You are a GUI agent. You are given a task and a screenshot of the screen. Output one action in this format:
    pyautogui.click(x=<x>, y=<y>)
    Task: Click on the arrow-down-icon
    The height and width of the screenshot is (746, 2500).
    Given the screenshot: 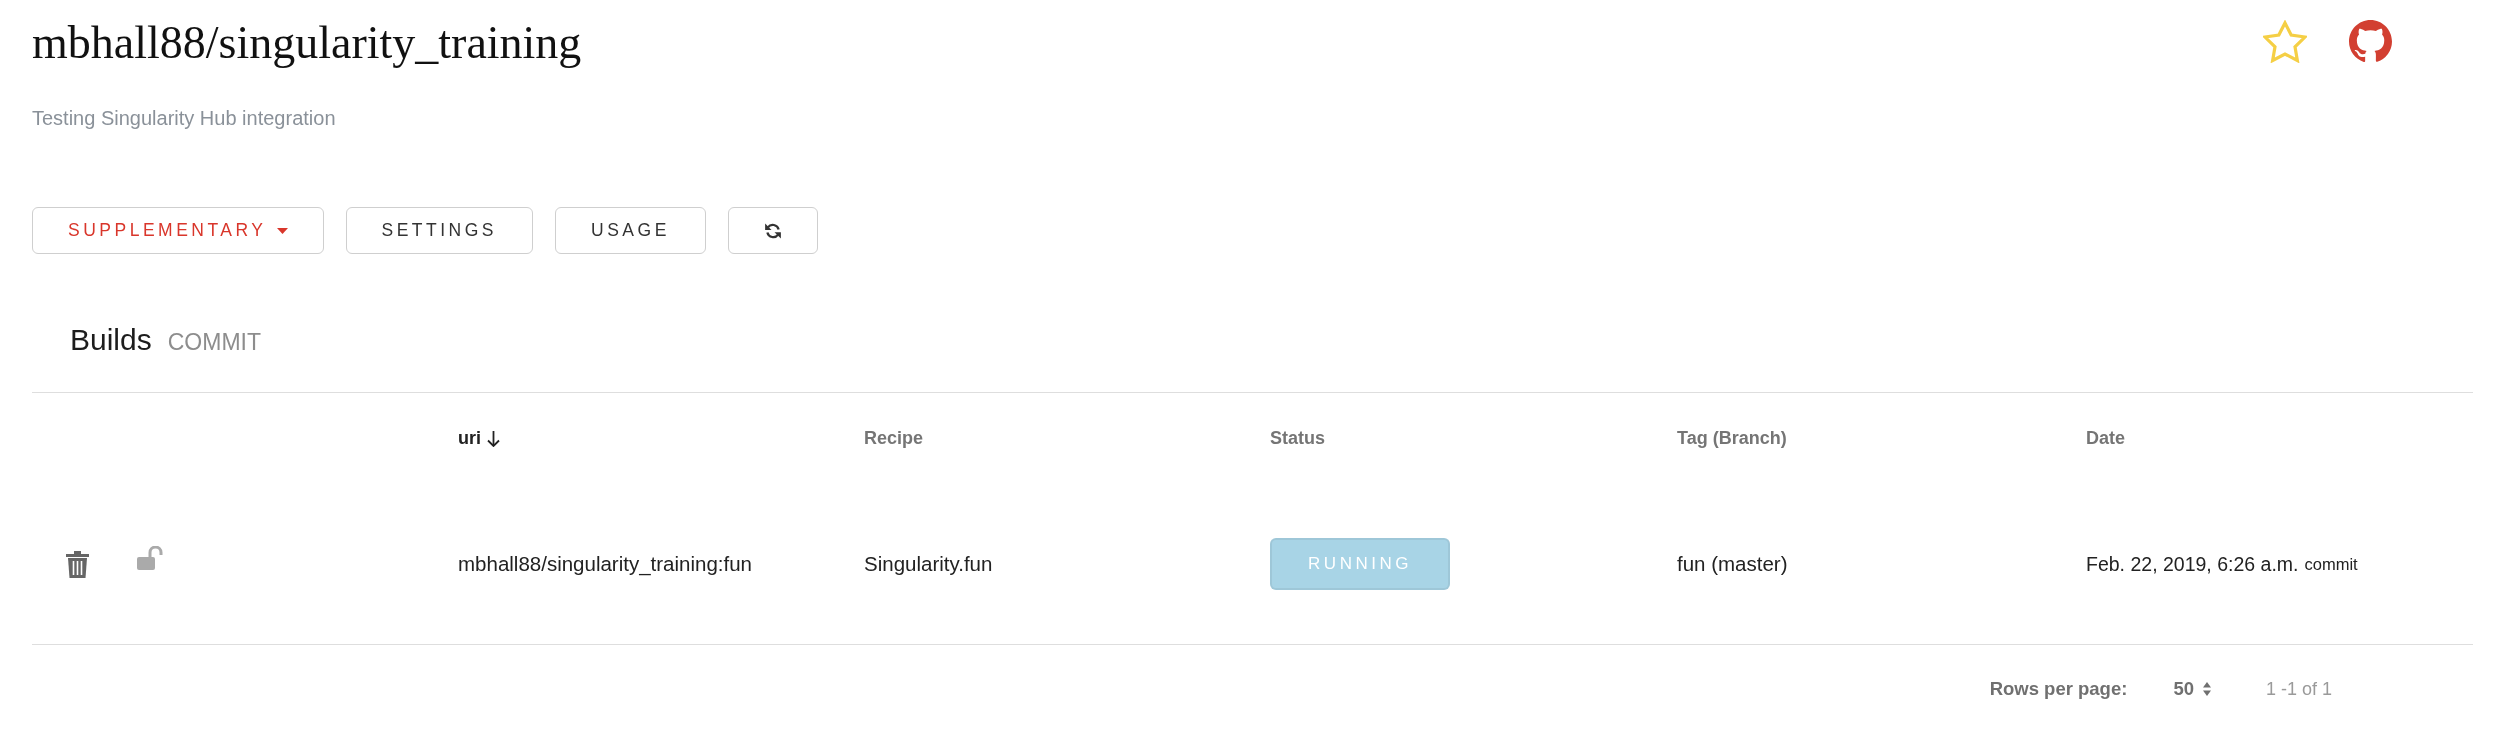 What is the action you would take?
    pyautogui.click(x=493, y=438)
    